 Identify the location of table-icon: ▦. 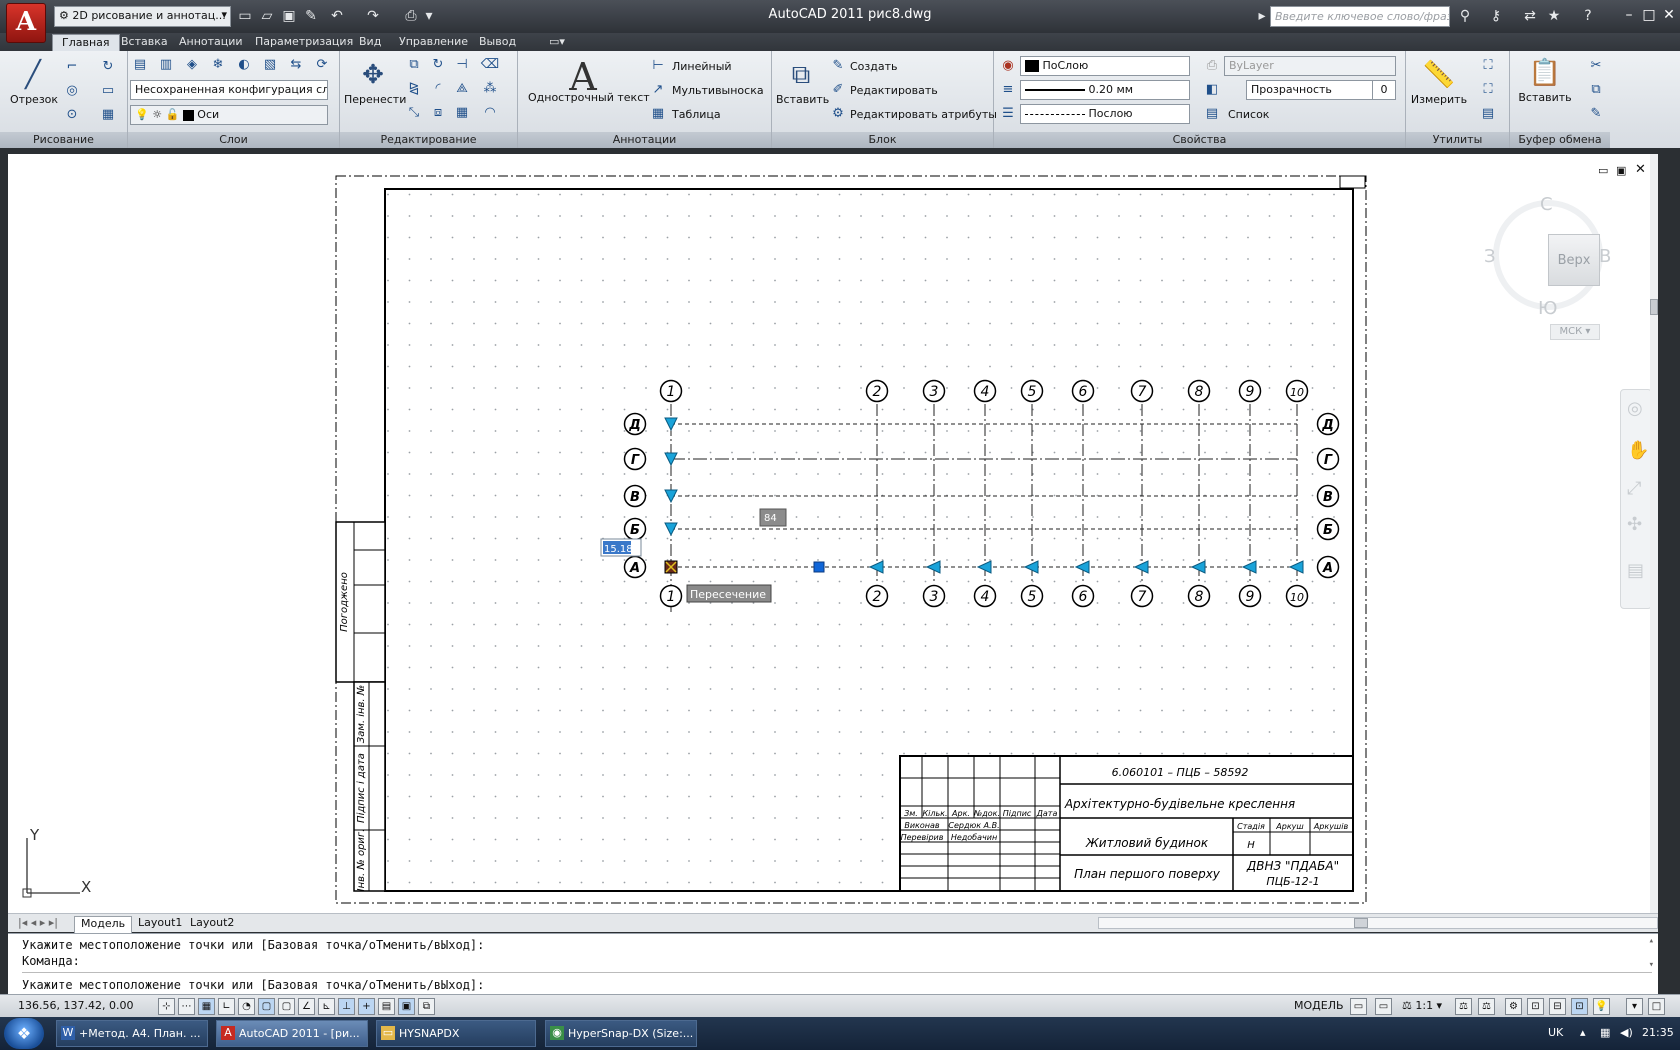
(658, 114).